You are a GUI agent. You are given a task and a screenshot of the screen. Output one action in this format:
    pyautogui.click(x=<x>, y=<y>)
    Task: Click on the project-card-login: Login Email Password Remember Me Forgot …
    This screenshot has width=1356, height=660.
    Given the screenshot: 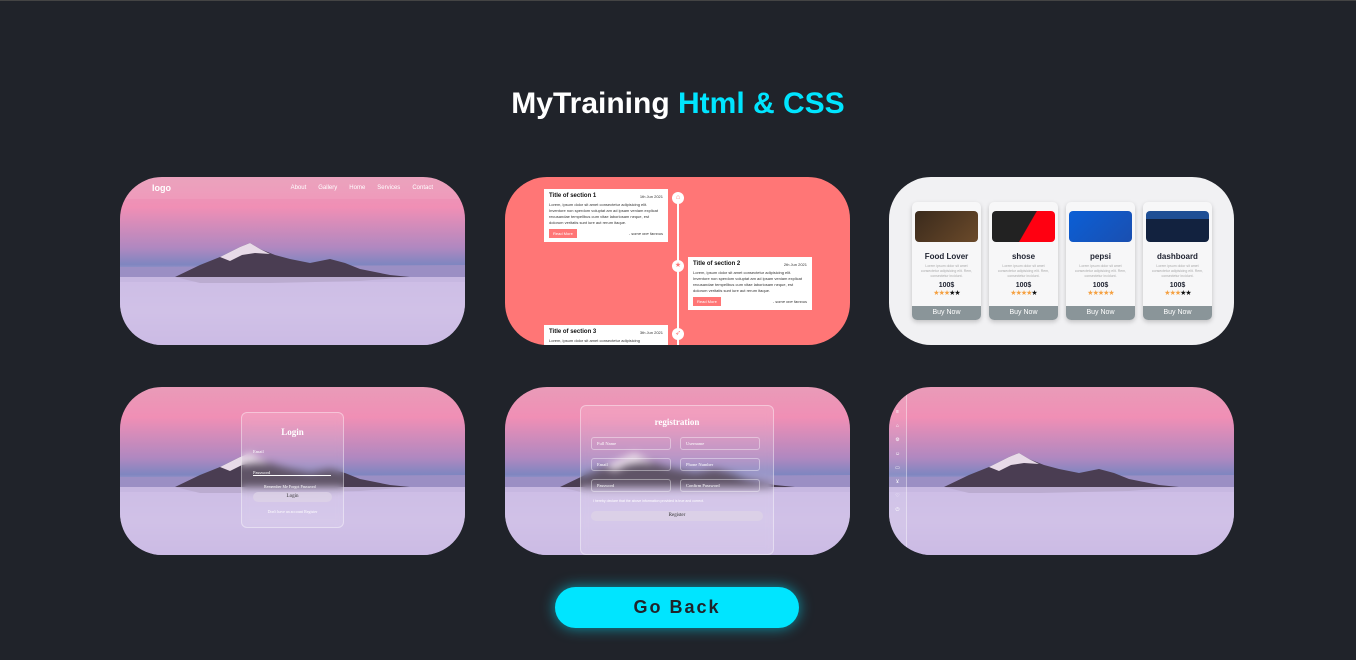 What is the action you would take?
    pyautogui.click(x=292, y=471)
    